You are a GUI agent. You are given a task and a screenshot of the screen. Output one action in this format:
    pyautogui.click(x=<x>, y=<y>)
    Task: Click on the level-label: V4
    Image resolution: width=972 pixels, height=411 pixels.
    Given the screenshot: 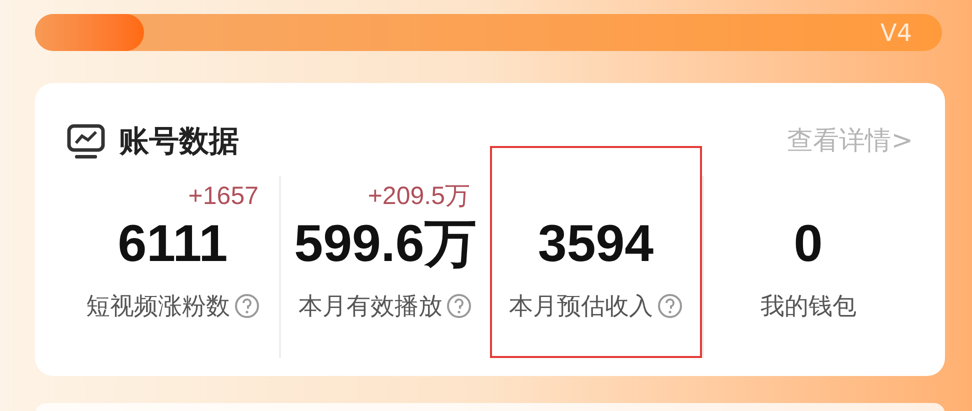 What is the action you would take?
    pyautogui.click(x=896, y=33)
    